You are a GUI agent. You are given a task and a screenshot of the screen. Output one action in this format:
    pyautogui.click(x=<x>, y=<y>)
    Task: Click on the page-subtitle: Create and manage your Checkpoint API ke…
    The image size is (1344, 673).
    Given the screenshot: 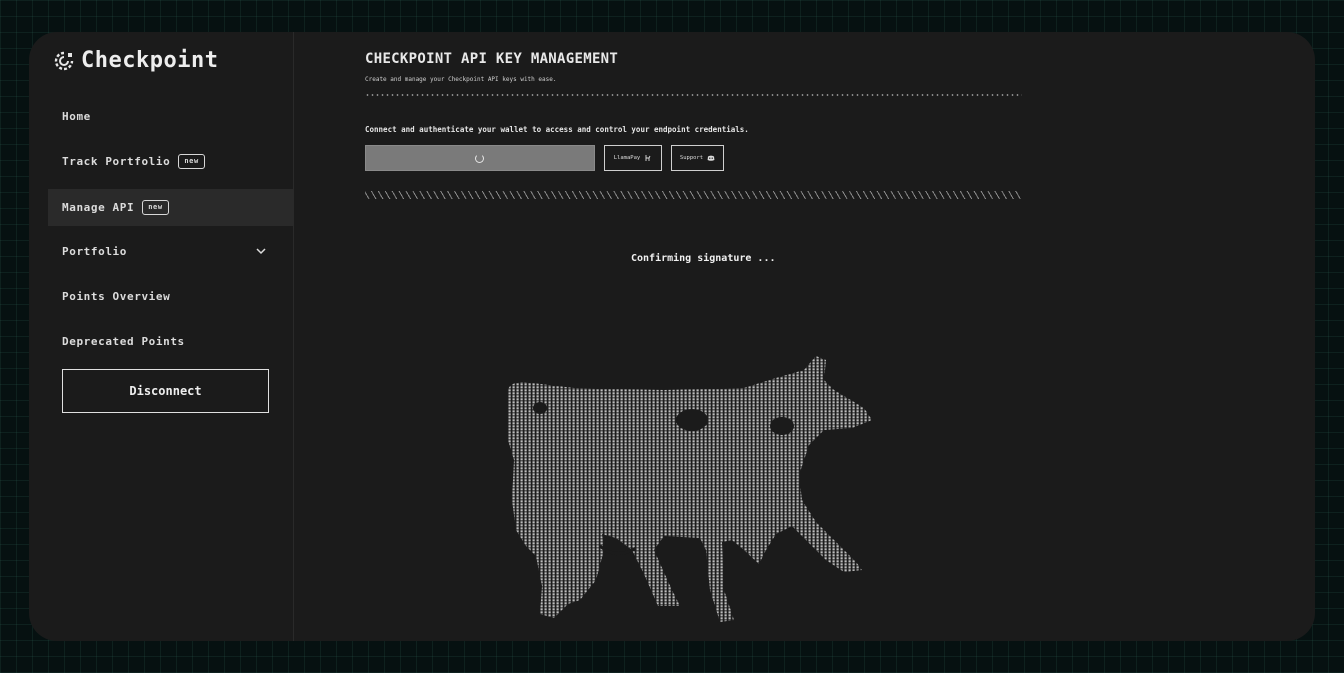 What is the action you would take?
    pyautogui.click(x=461, y=79)
    